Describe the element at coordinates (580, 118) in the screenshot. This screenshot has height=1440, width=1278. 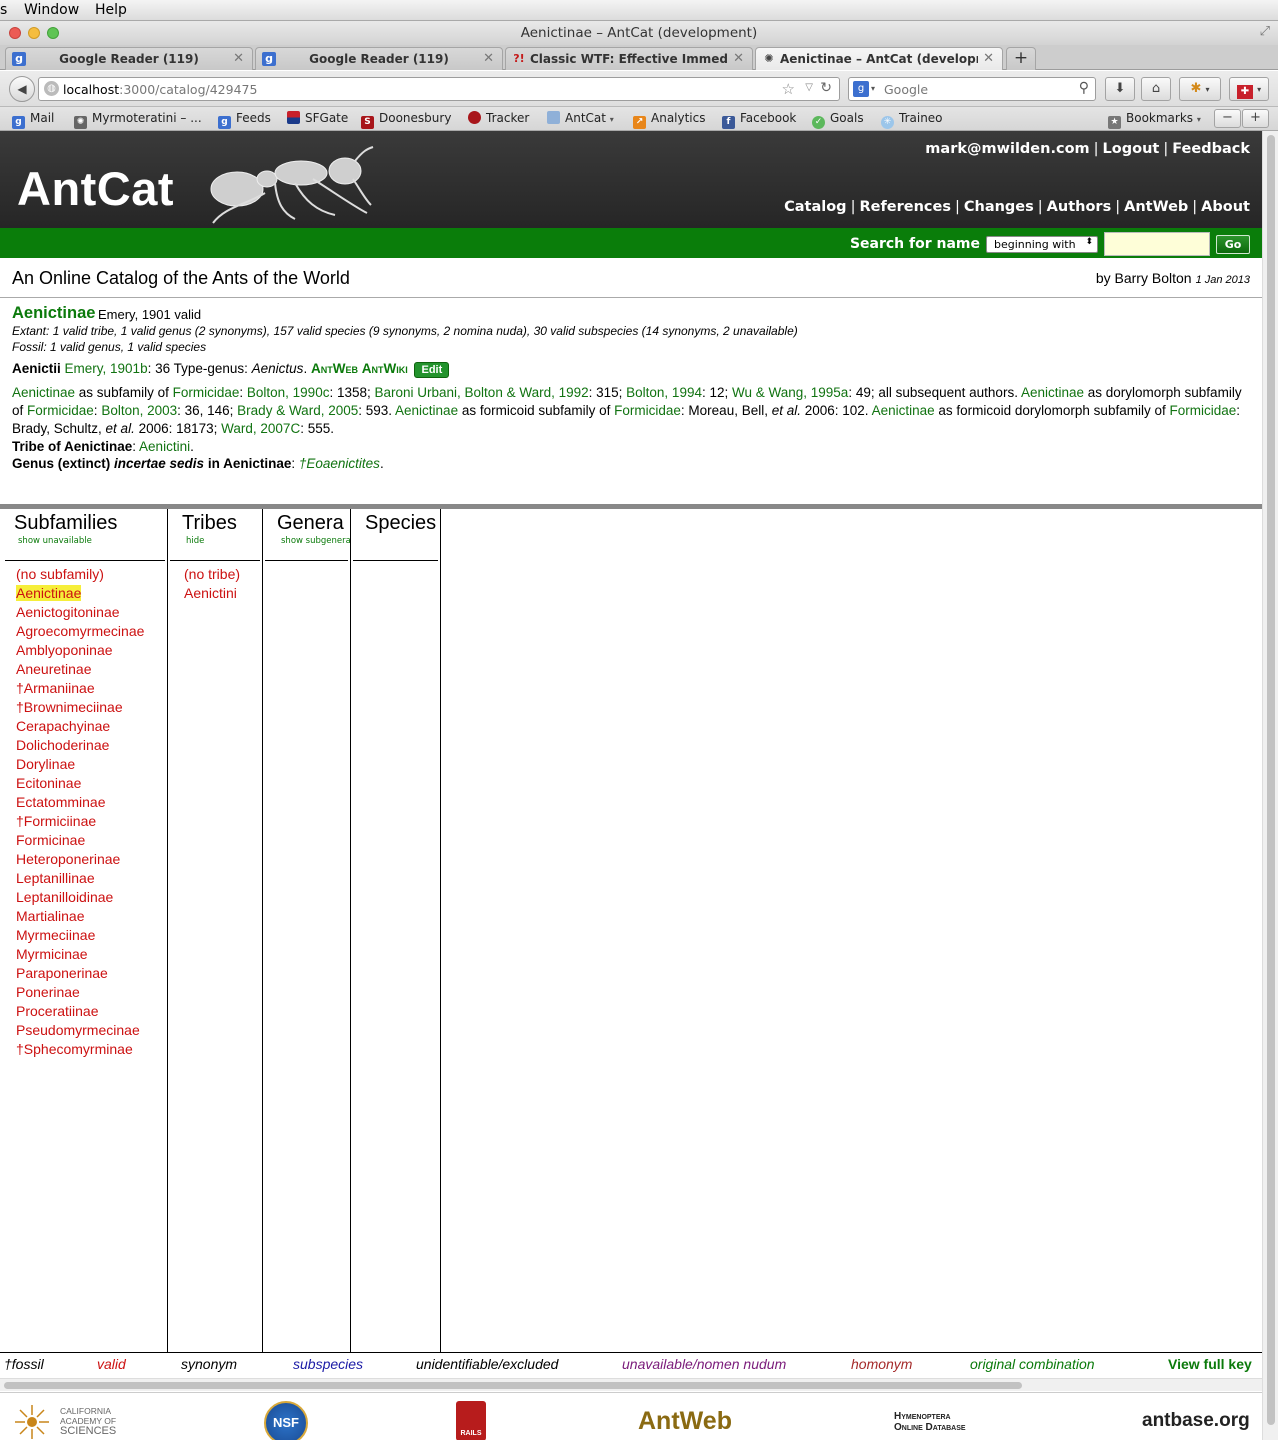
I see `bookmark-antcat-folder: AntCat ▾` at that location.